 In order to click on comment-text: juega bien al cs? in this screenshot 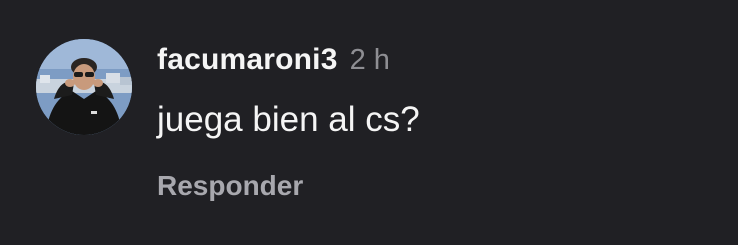, I will do `click(288, 119)`.